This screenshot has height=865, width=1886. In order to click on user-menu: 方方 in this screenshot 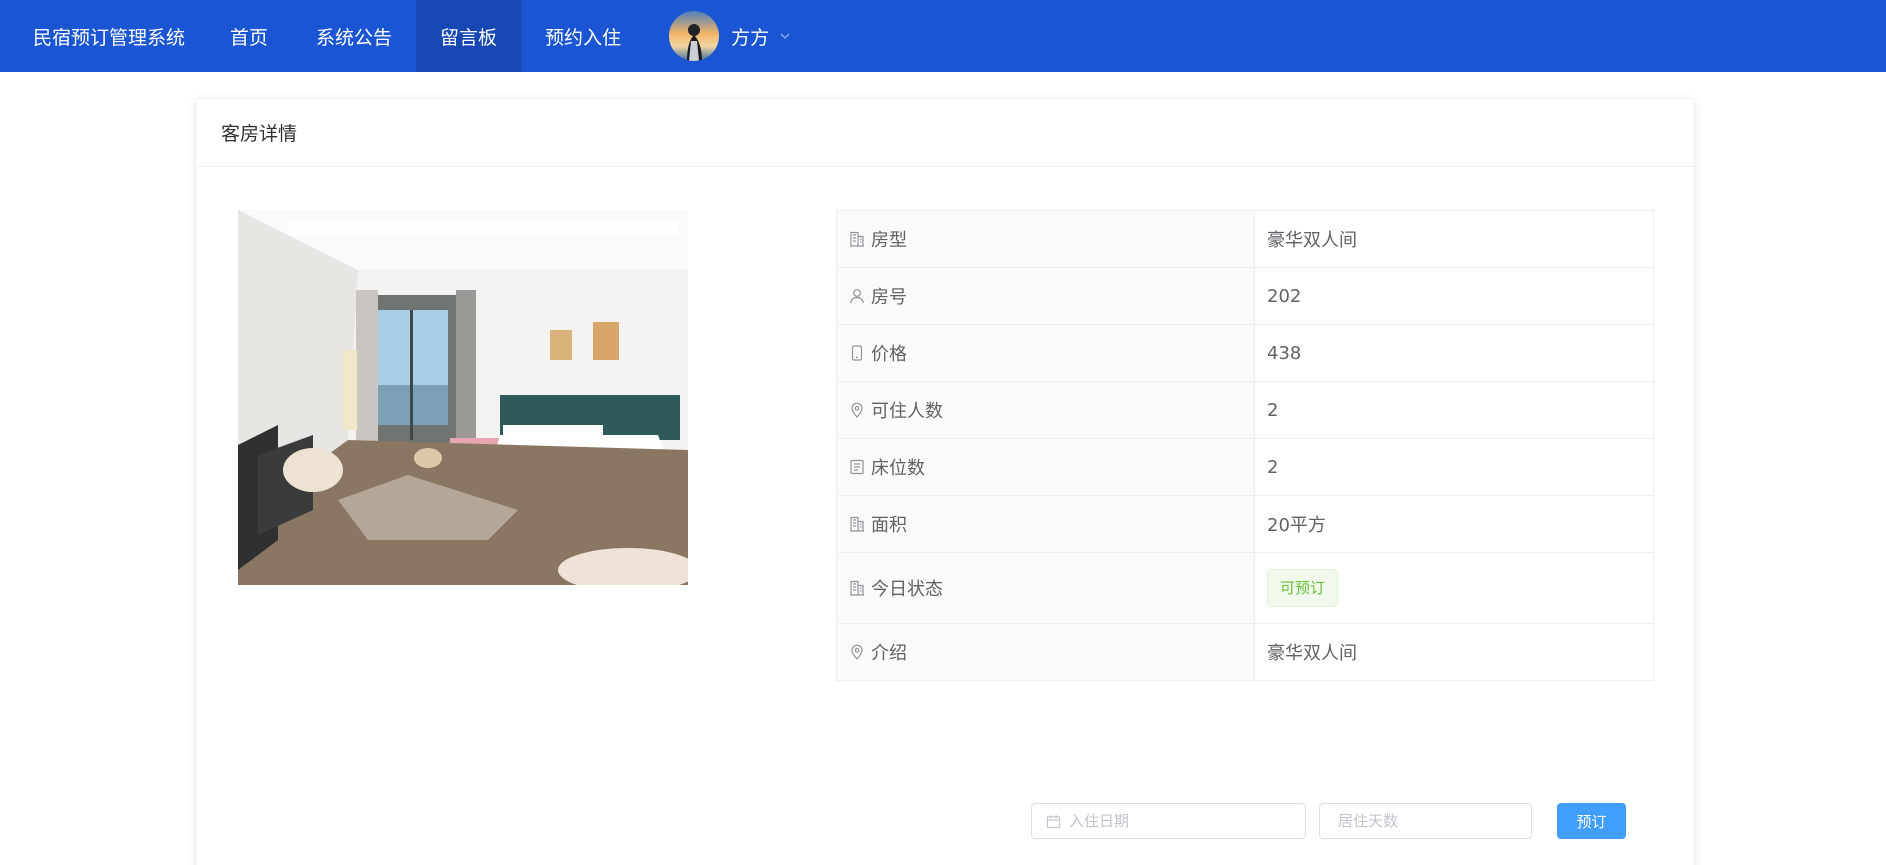, I will do `click(718, 36)`.